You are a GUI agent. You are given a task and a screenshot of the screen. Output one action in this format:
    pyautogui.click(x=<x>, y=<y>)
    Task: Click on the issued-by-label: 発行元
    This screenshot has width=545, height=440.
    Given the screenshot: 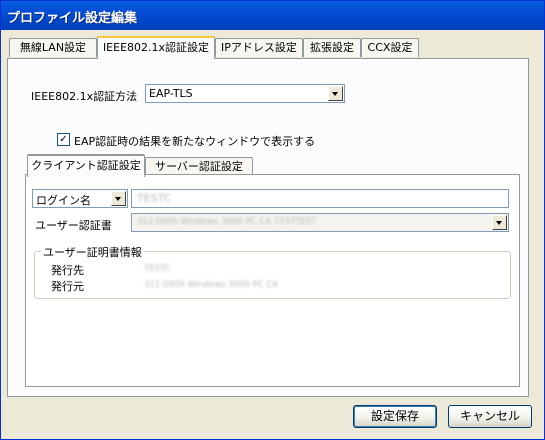 What is the action you would take?
    pyautogui.click(x=67, y=286)
    